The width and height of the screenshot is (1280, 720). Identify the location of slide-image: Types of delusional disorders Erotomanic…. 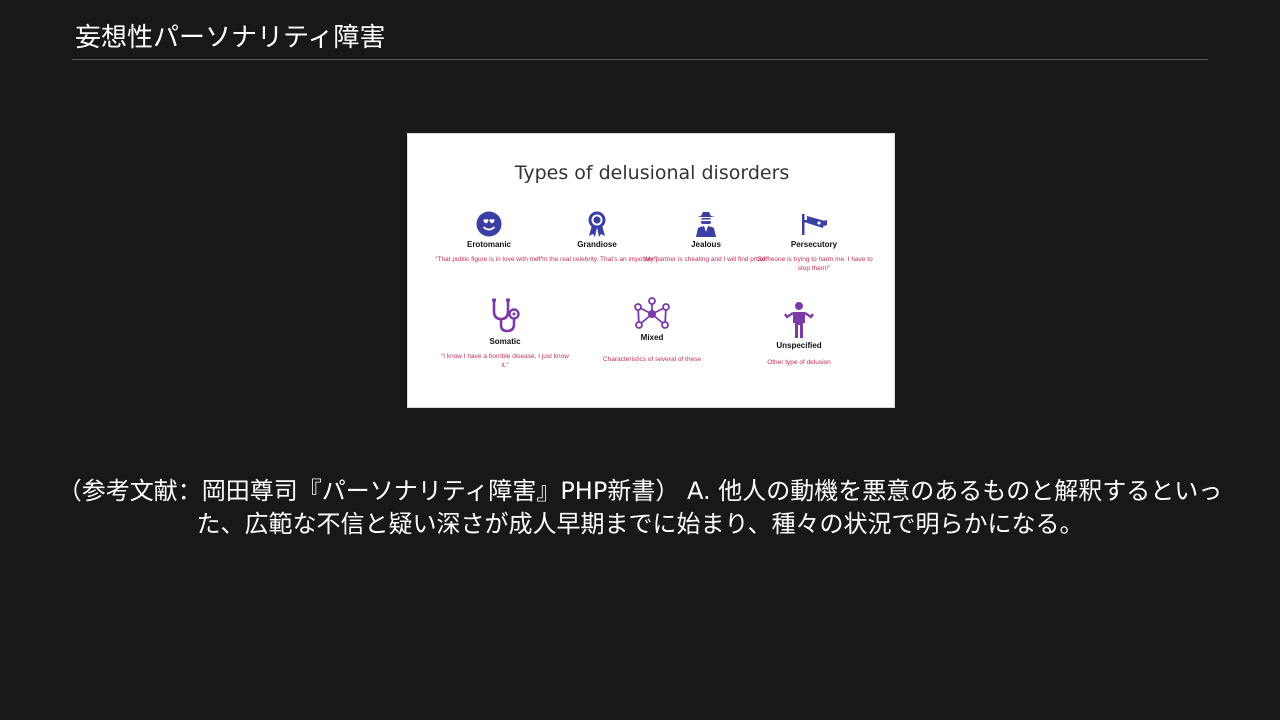
(651, 270).